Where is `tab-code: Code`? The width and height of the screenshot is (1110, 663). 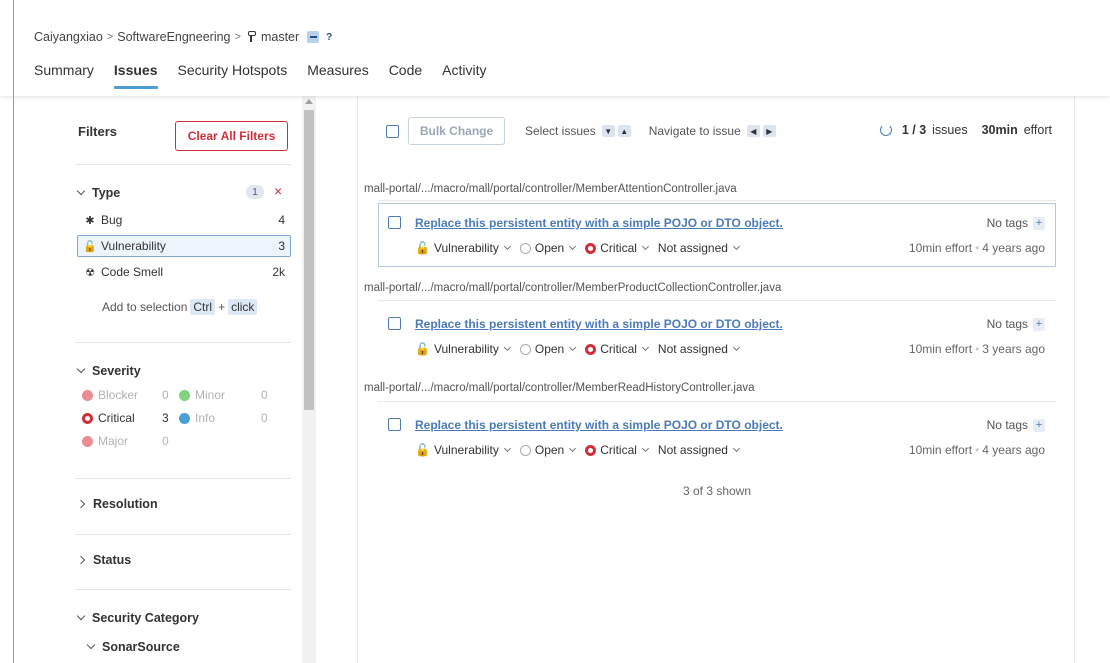 tab-code: Code is located at coordinates (405, 74).